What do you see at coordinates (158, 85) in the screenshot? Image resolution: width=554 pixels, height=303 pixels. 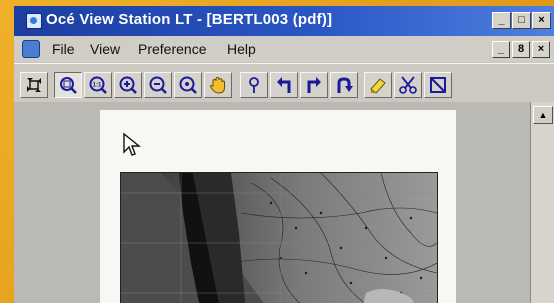 I see `zoom-out-icon` at bounding box center [158, 85].